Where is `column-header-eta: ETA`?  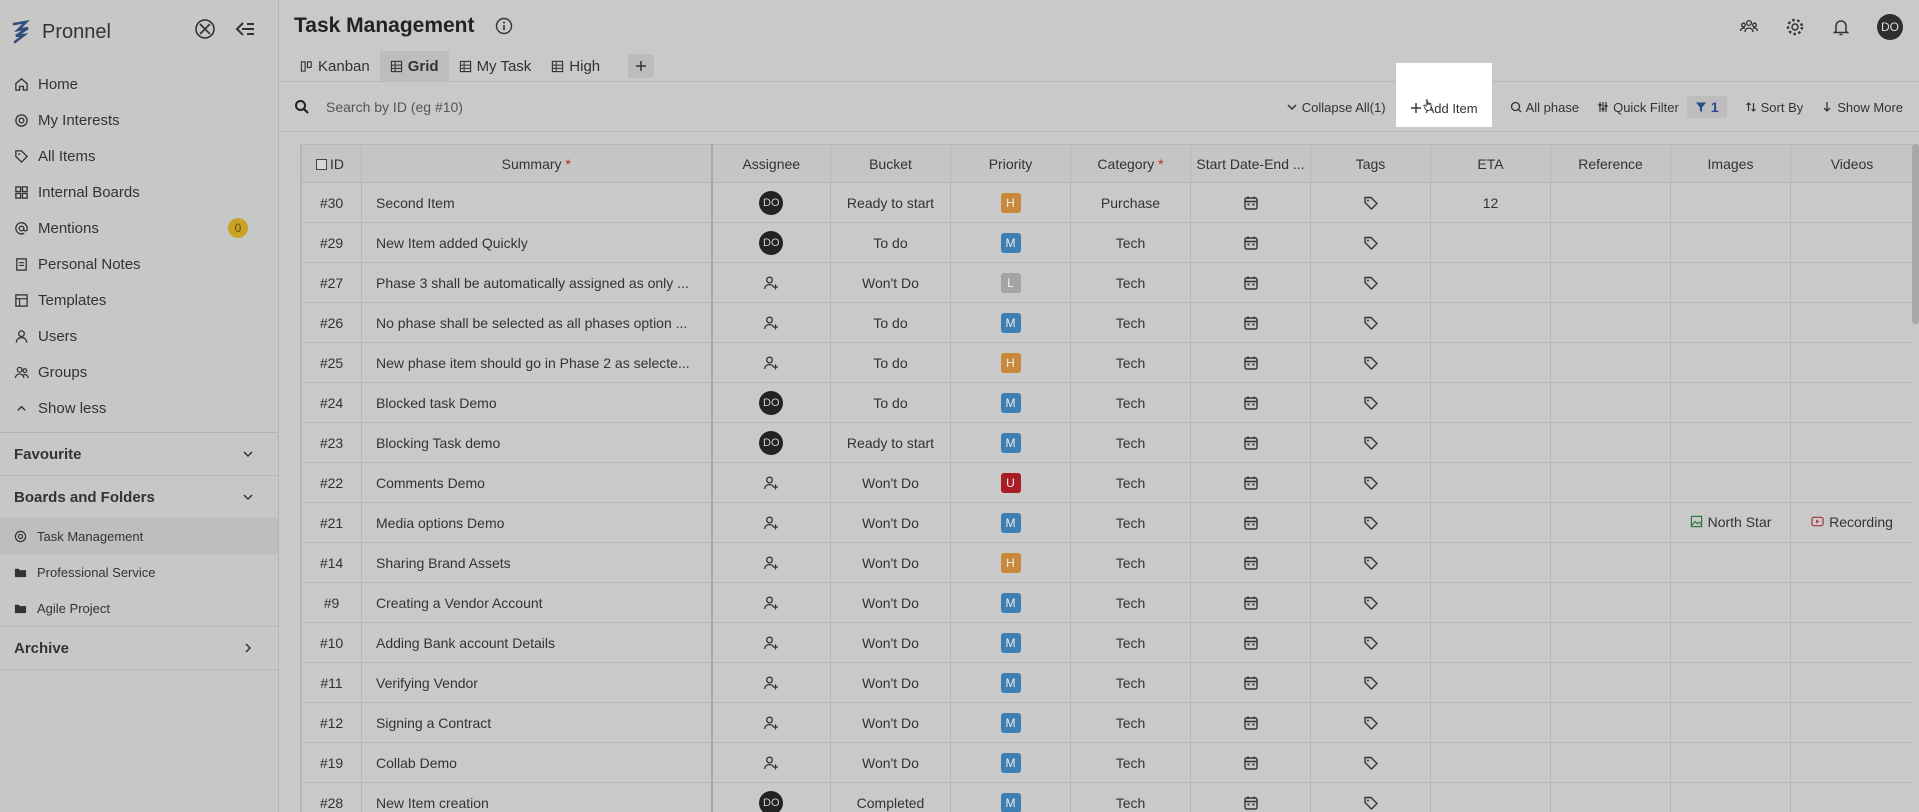 column-header-eta: ETA is located at coordinates (1490, 163).